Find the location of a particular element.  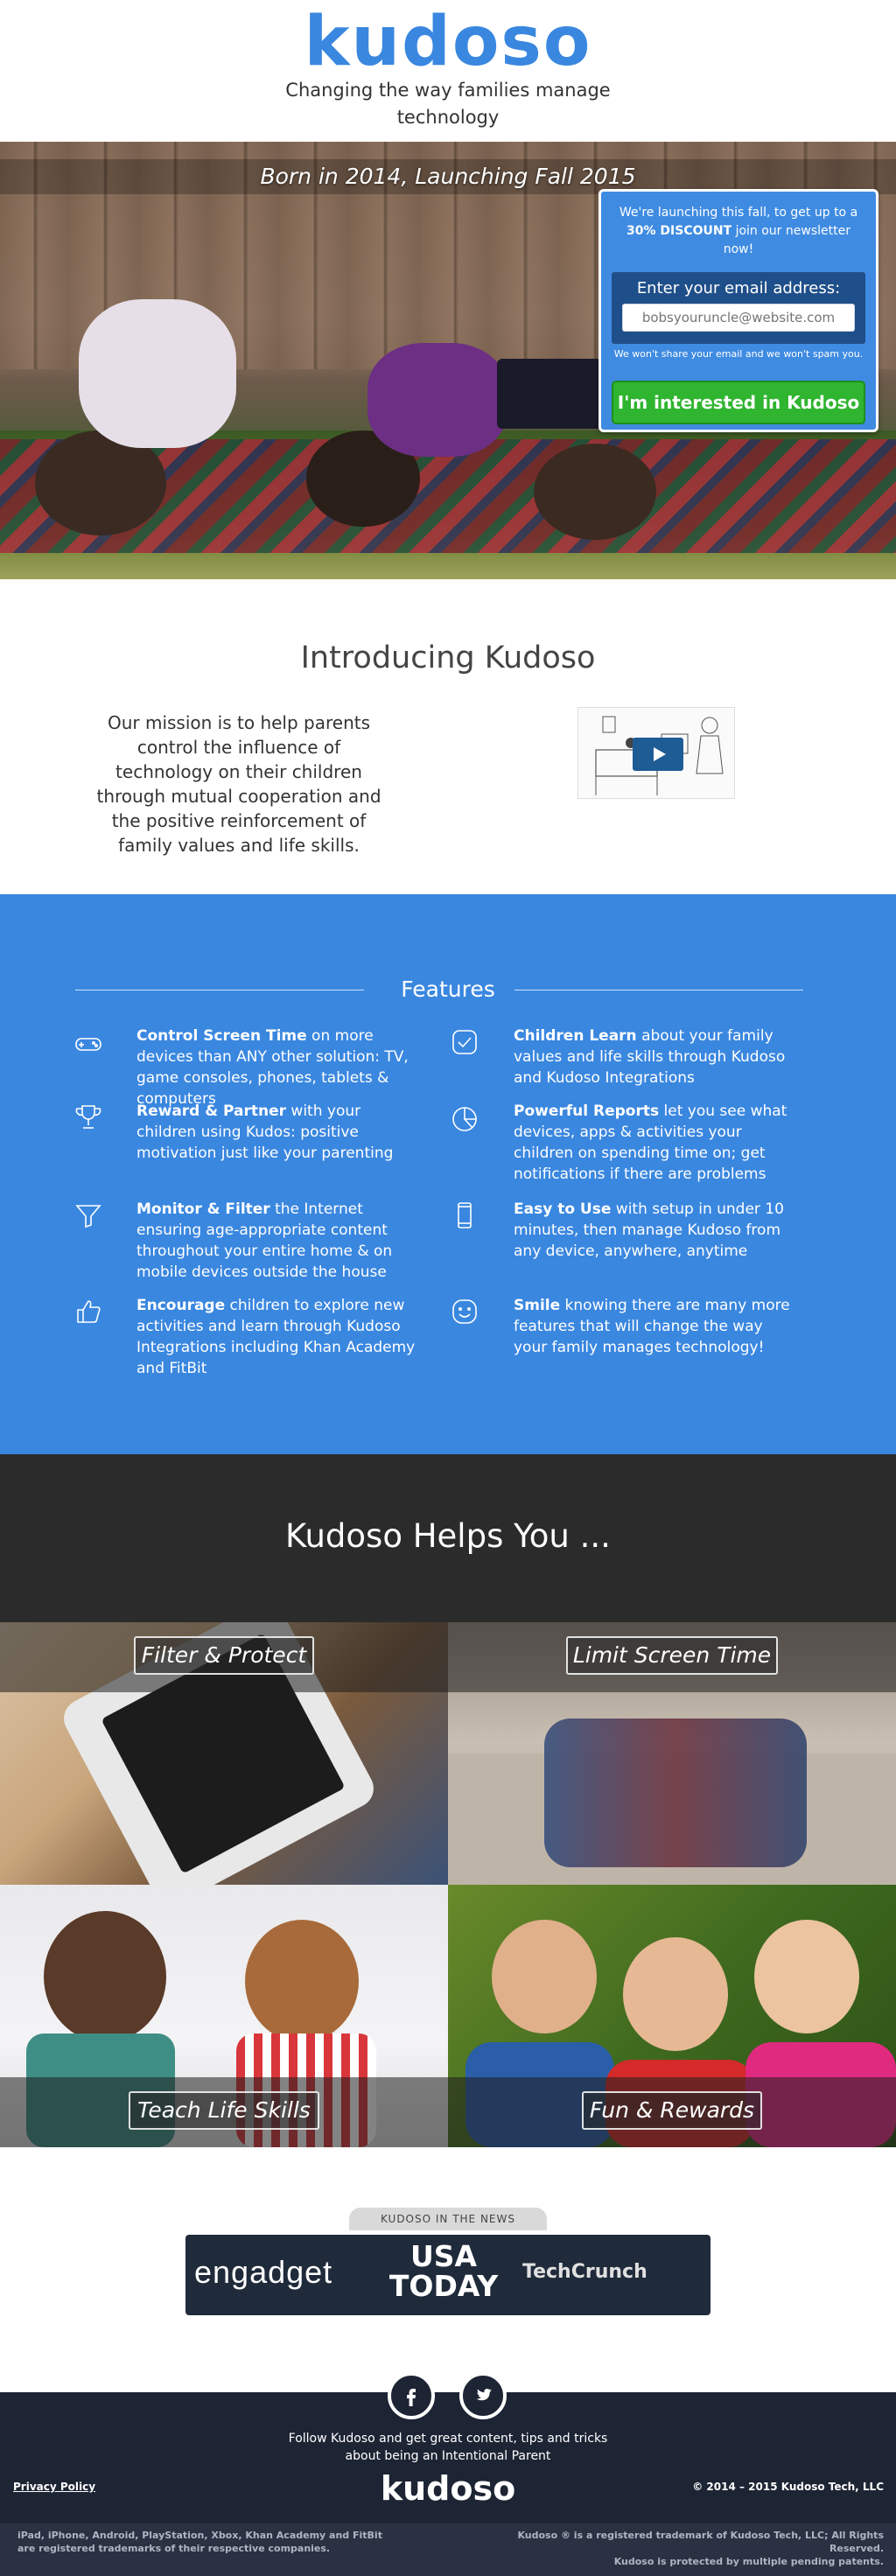

promo-text-end: join our newsletter now! is located at coordinates (786, 240).